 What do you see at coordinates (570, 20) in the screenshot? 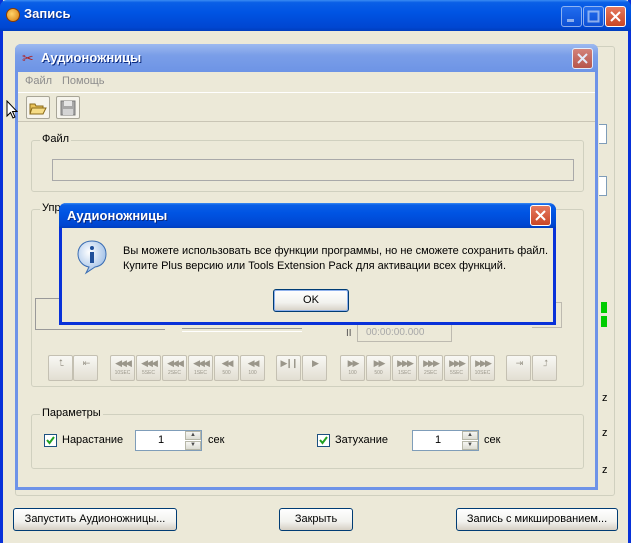
I see `minimize-icon` at bounding box center [570, 20].